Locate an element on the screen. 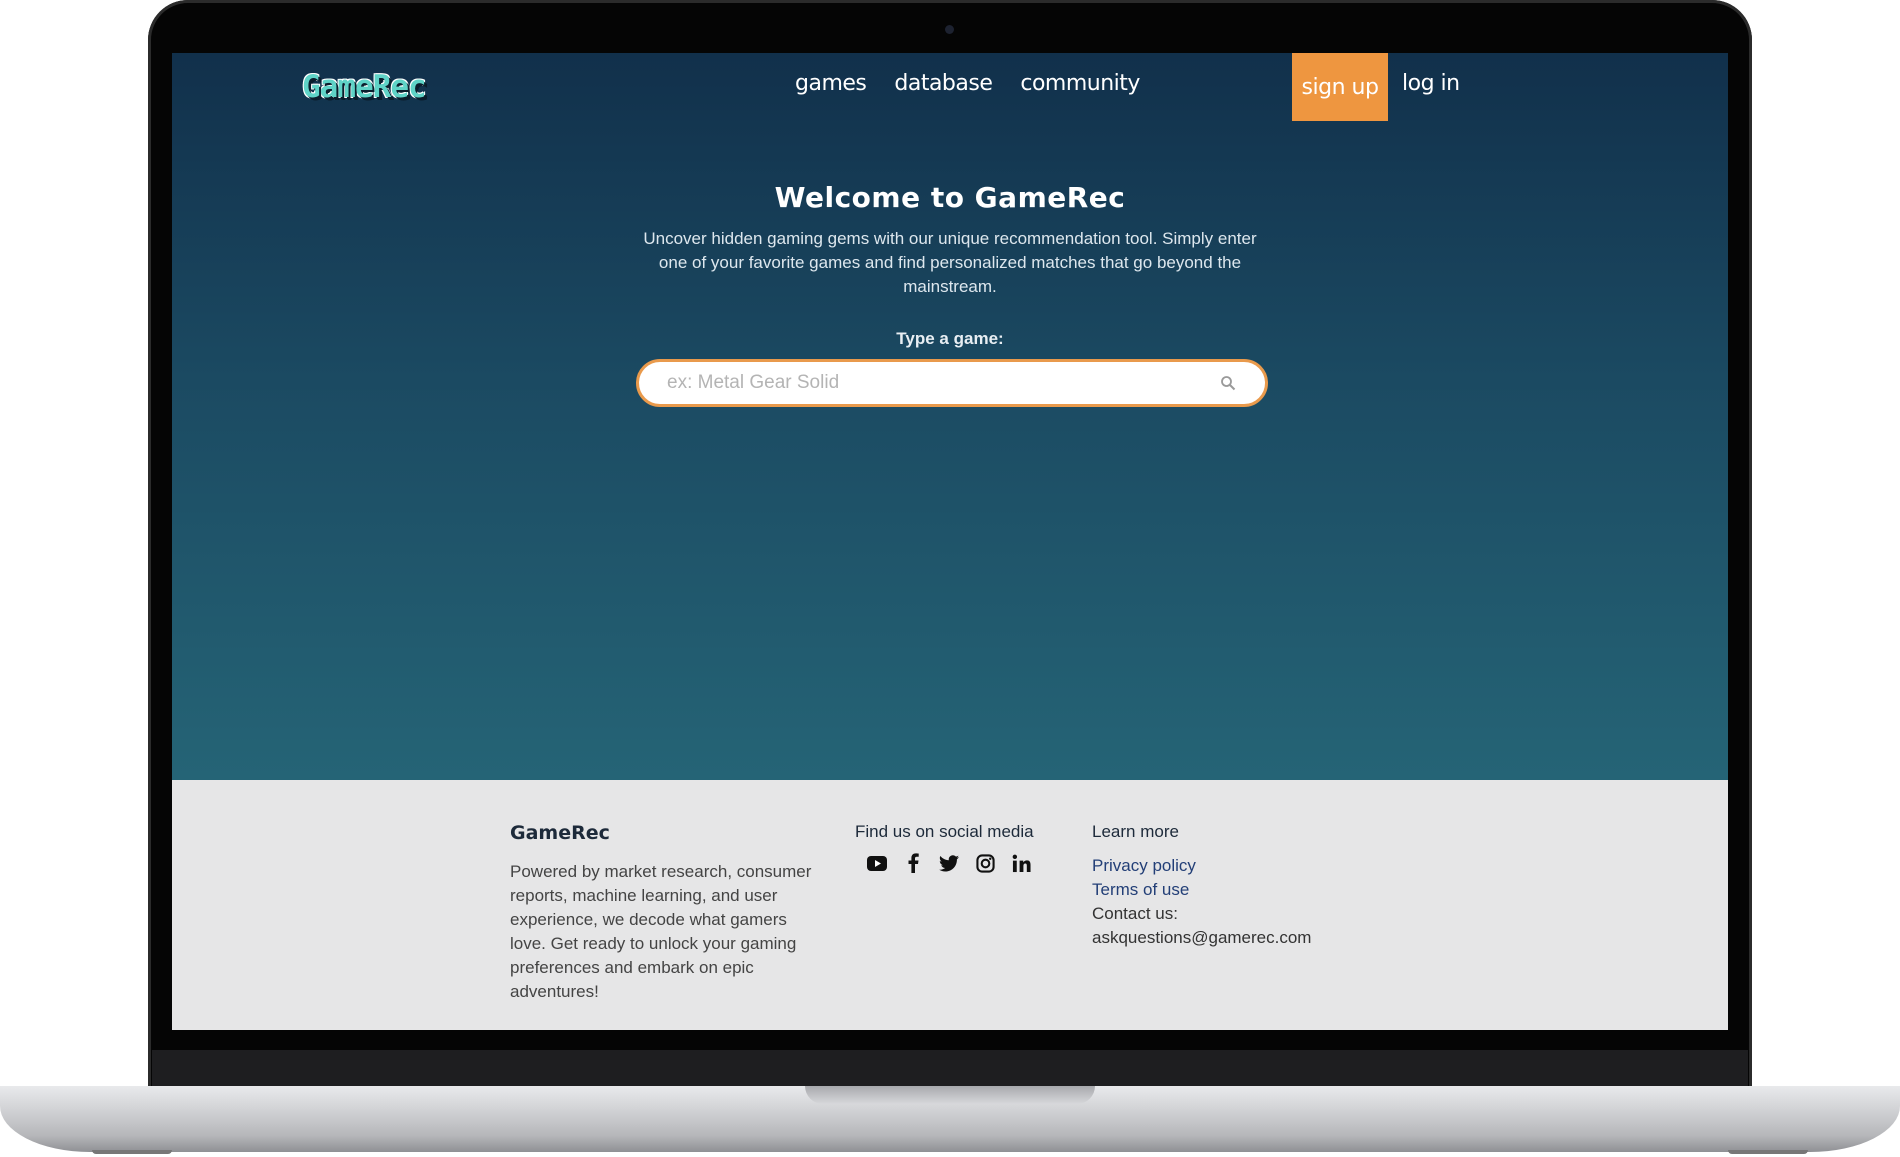  site-logo: GameRec is located at coordinates (364, 87).